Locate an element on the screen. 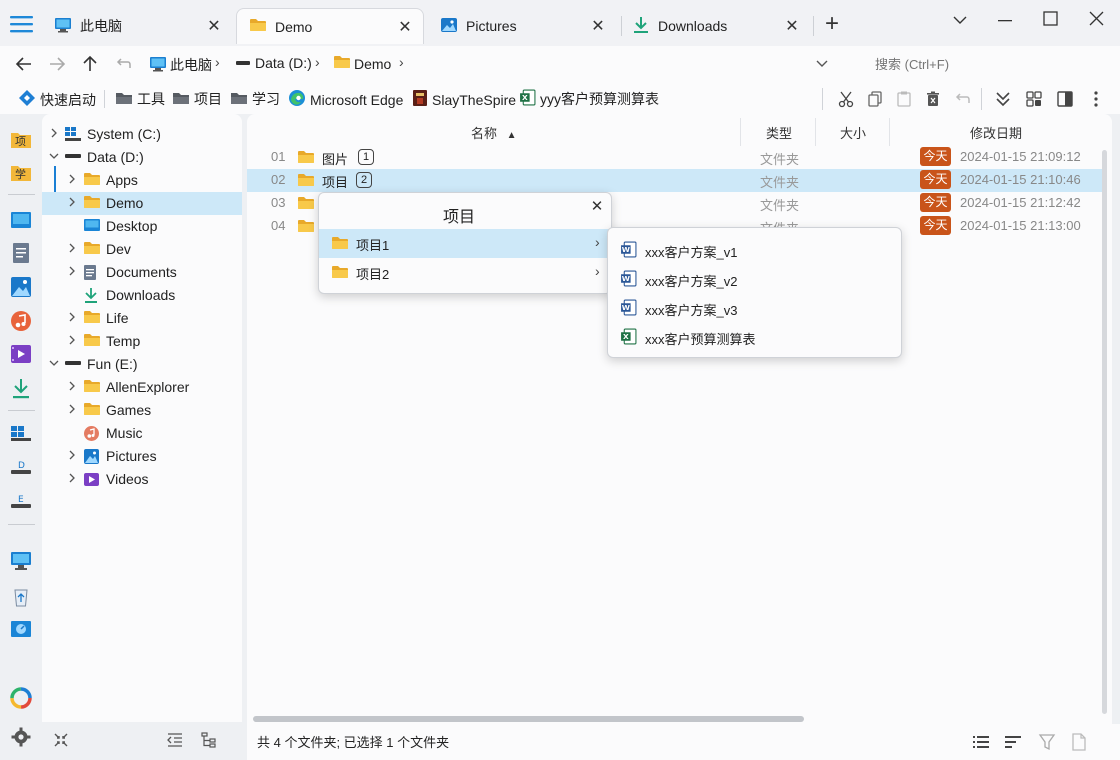 The width and height of the screenshot is (1120, 760). color-theme-icon is located at coordinates (21, 698).